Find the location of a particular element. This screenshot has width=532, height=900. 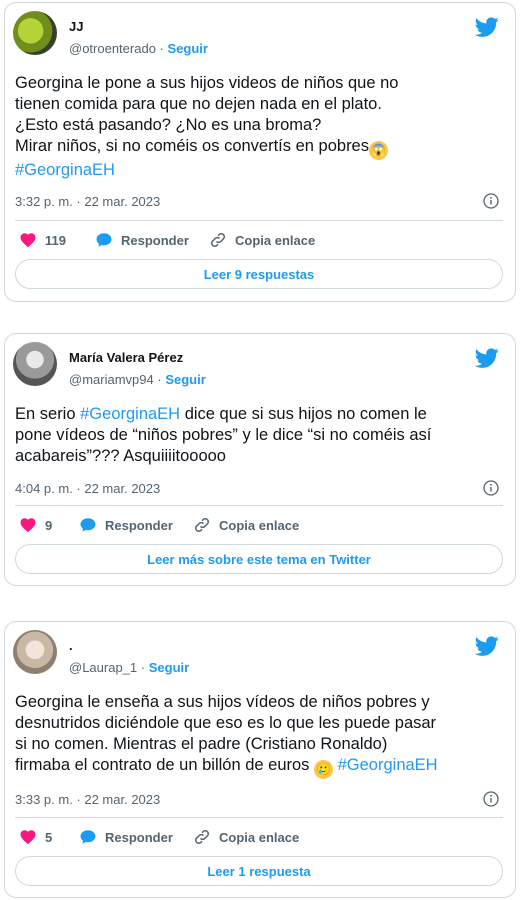

tweet-line: acabareis”??? Asquiiiitooooo is located at coordinates (120, 456).